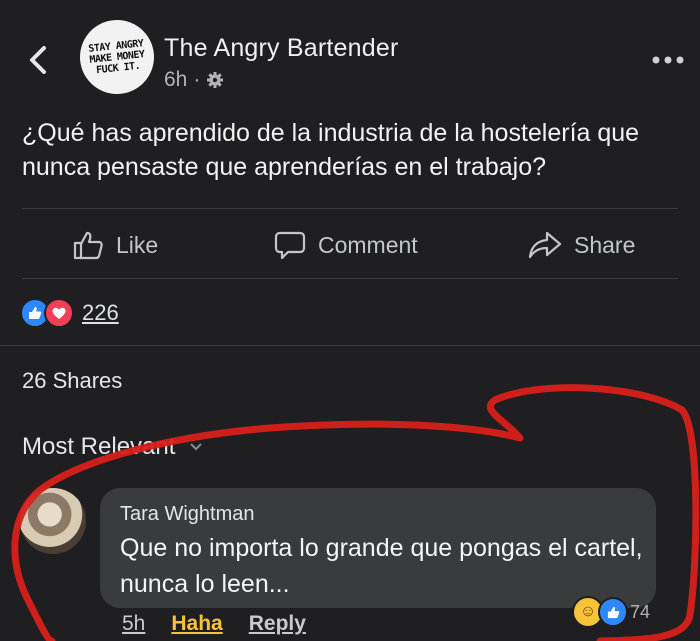 This screenshot has width=700, height=641. What do you see at coordinates (53, 521) in the screenshot?
I see `commenter-avatar` at bounding box center [53, 521].